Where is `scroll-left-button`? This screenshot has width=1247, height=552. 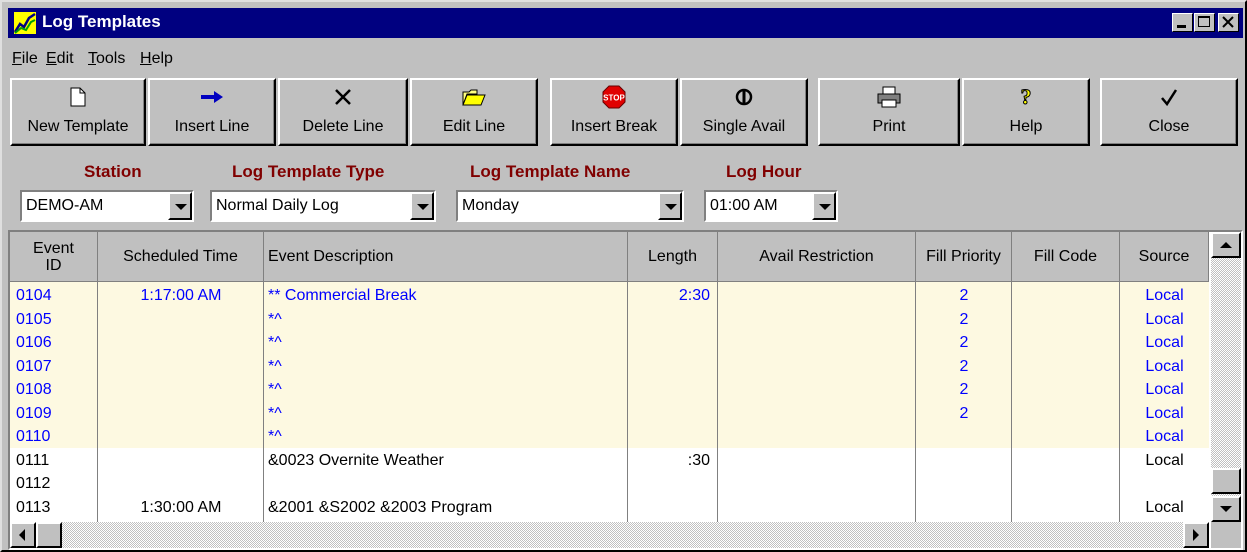 scroll-left-button is located at coordinates (23, 535).